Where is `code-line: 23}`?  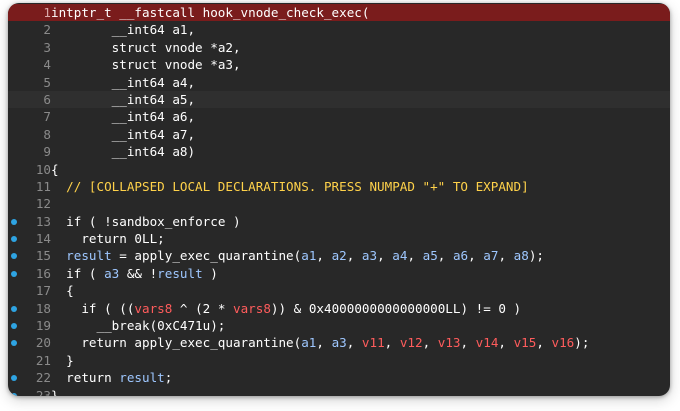 code-line: 23} is located at coordinates (339, 391).